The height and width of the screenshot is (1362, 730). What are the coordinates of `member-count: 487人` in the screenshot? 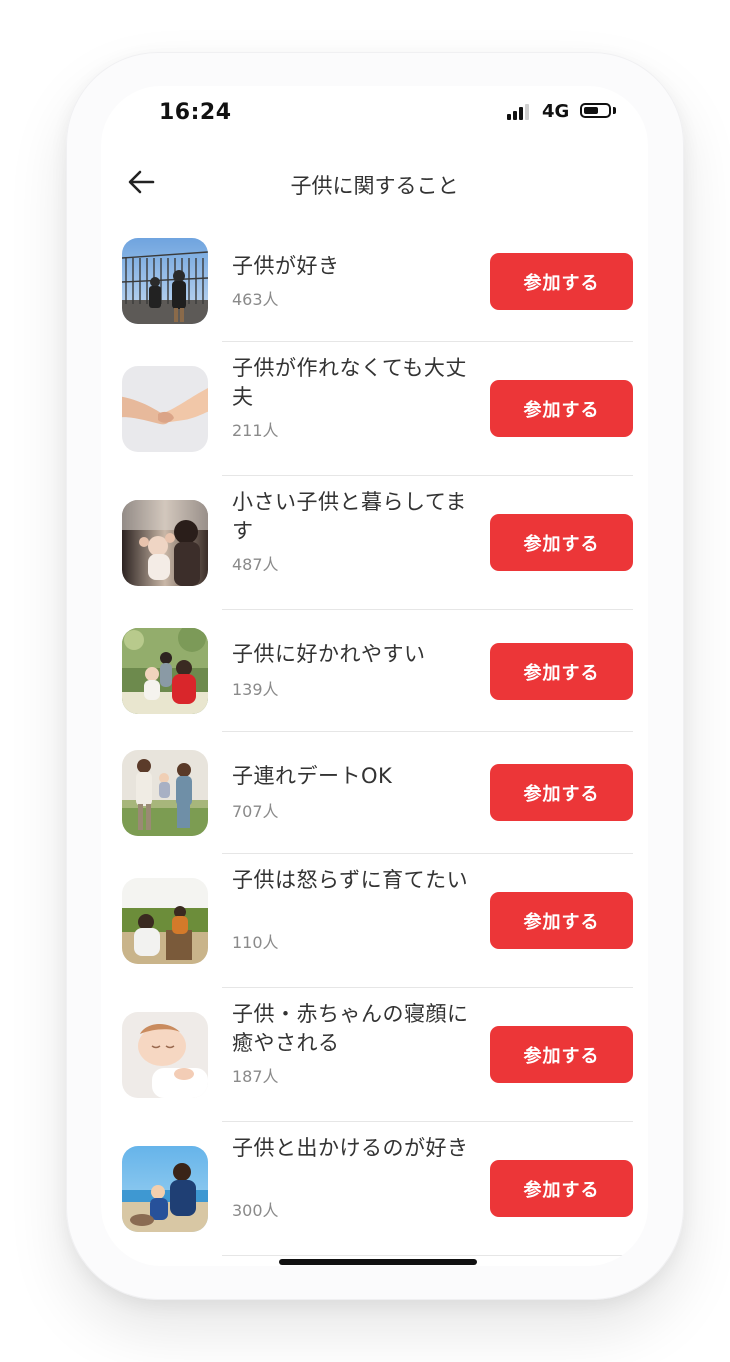 It's located at (255, 564).